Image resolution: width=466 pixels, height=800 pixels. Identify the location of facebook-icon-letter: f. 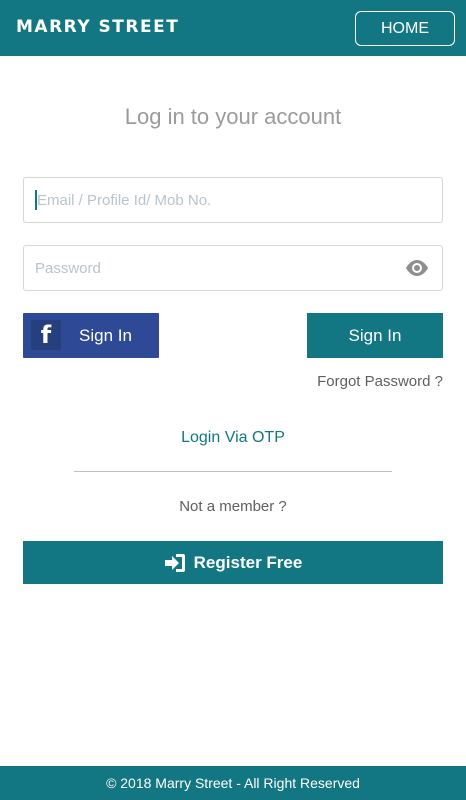
(46, 335).